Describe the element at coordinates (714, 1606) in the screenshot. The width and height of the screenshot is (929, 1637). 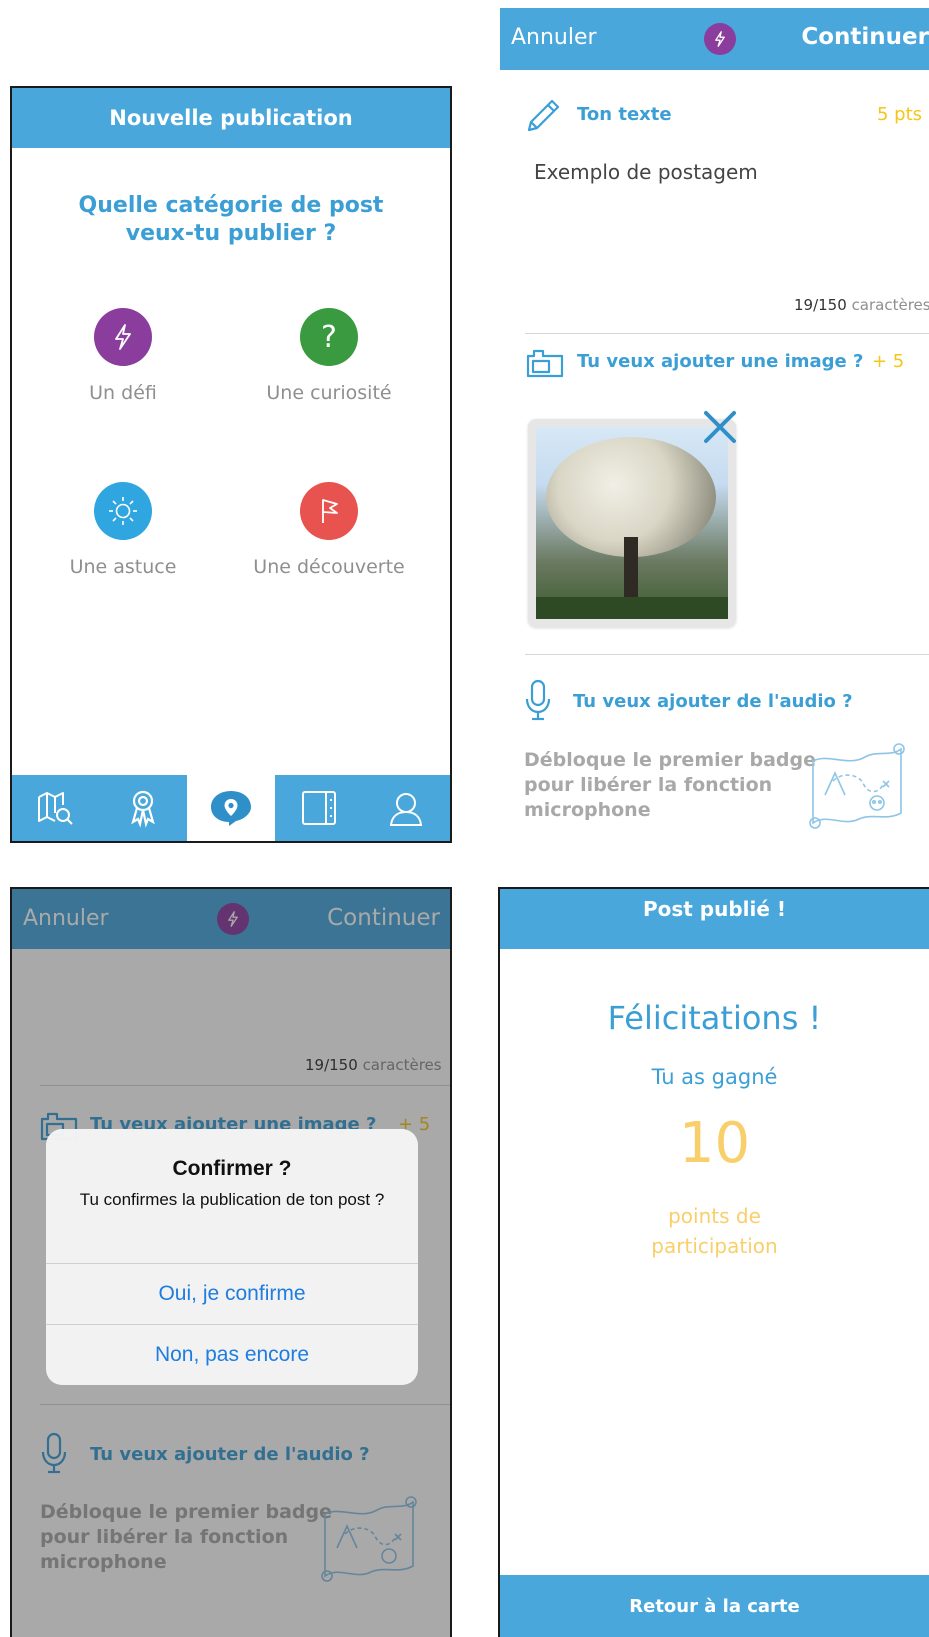
I see `back-to-map-button: Retour à la carte` at that location.